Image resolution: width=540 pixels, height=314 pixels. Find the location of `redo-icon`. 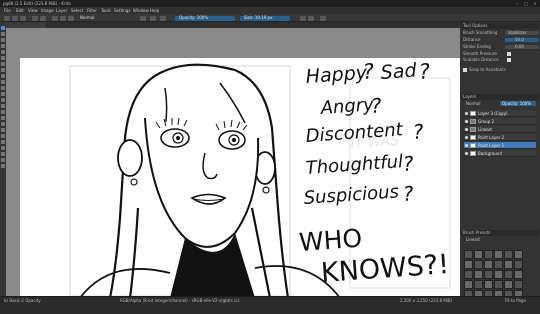

redo-icon is located at coordinates (43, 18).